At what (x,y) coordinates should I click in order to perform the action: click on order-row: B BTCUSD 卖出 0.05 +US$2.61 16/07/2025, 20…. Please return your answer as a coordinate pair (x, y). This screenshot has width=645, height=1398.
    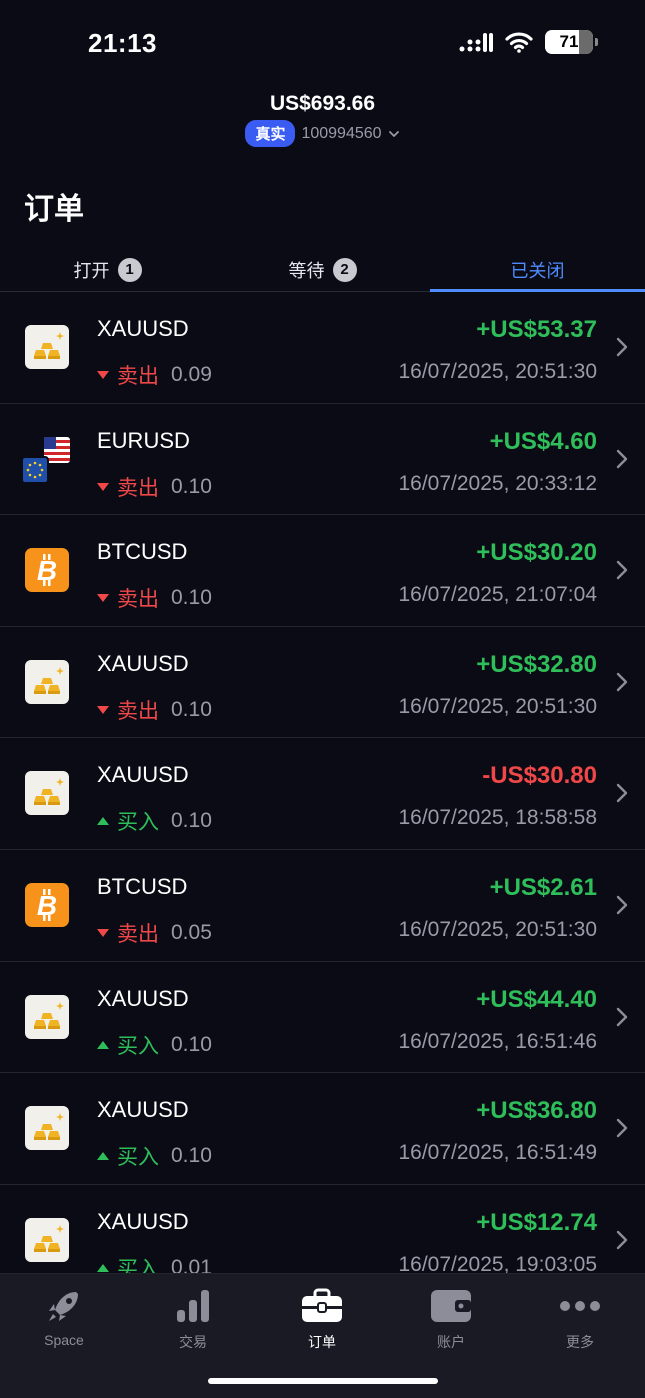
    Looking at the image, I should click on (322, 906).